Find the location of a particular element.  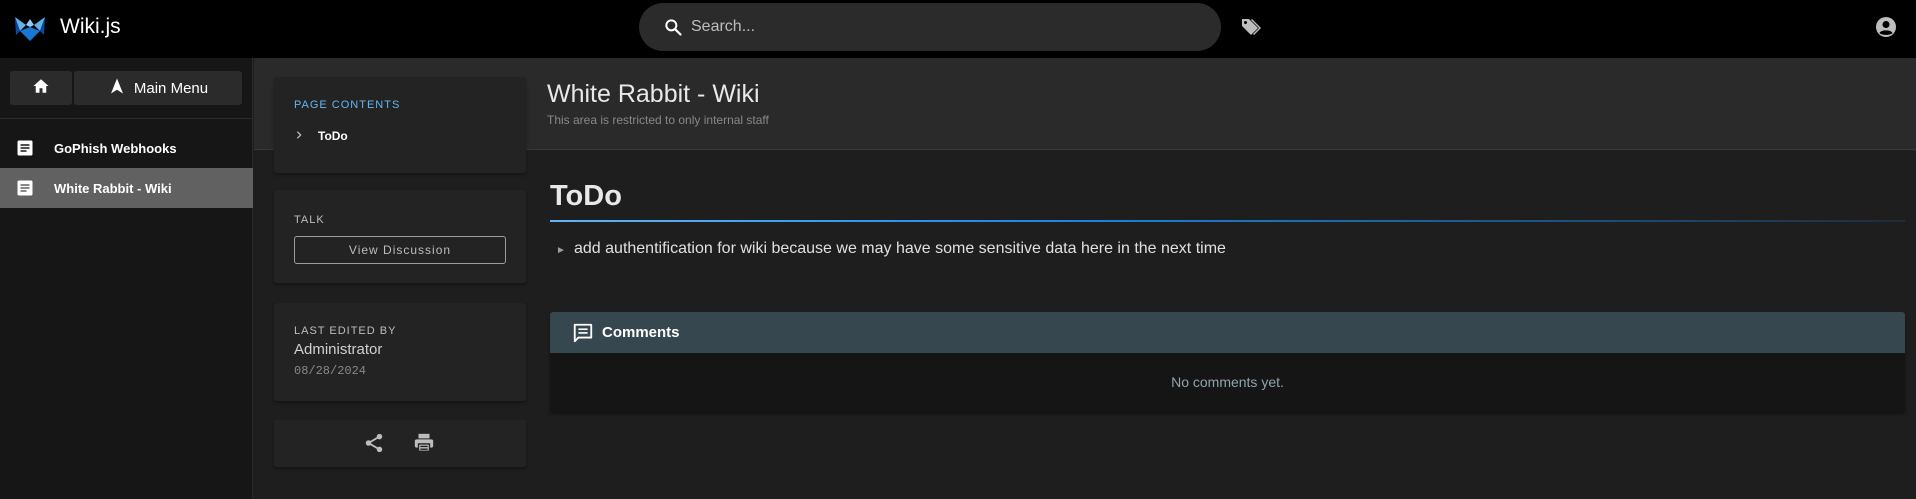

app-bar: Wiki.js is located at coordinates (958, 29).